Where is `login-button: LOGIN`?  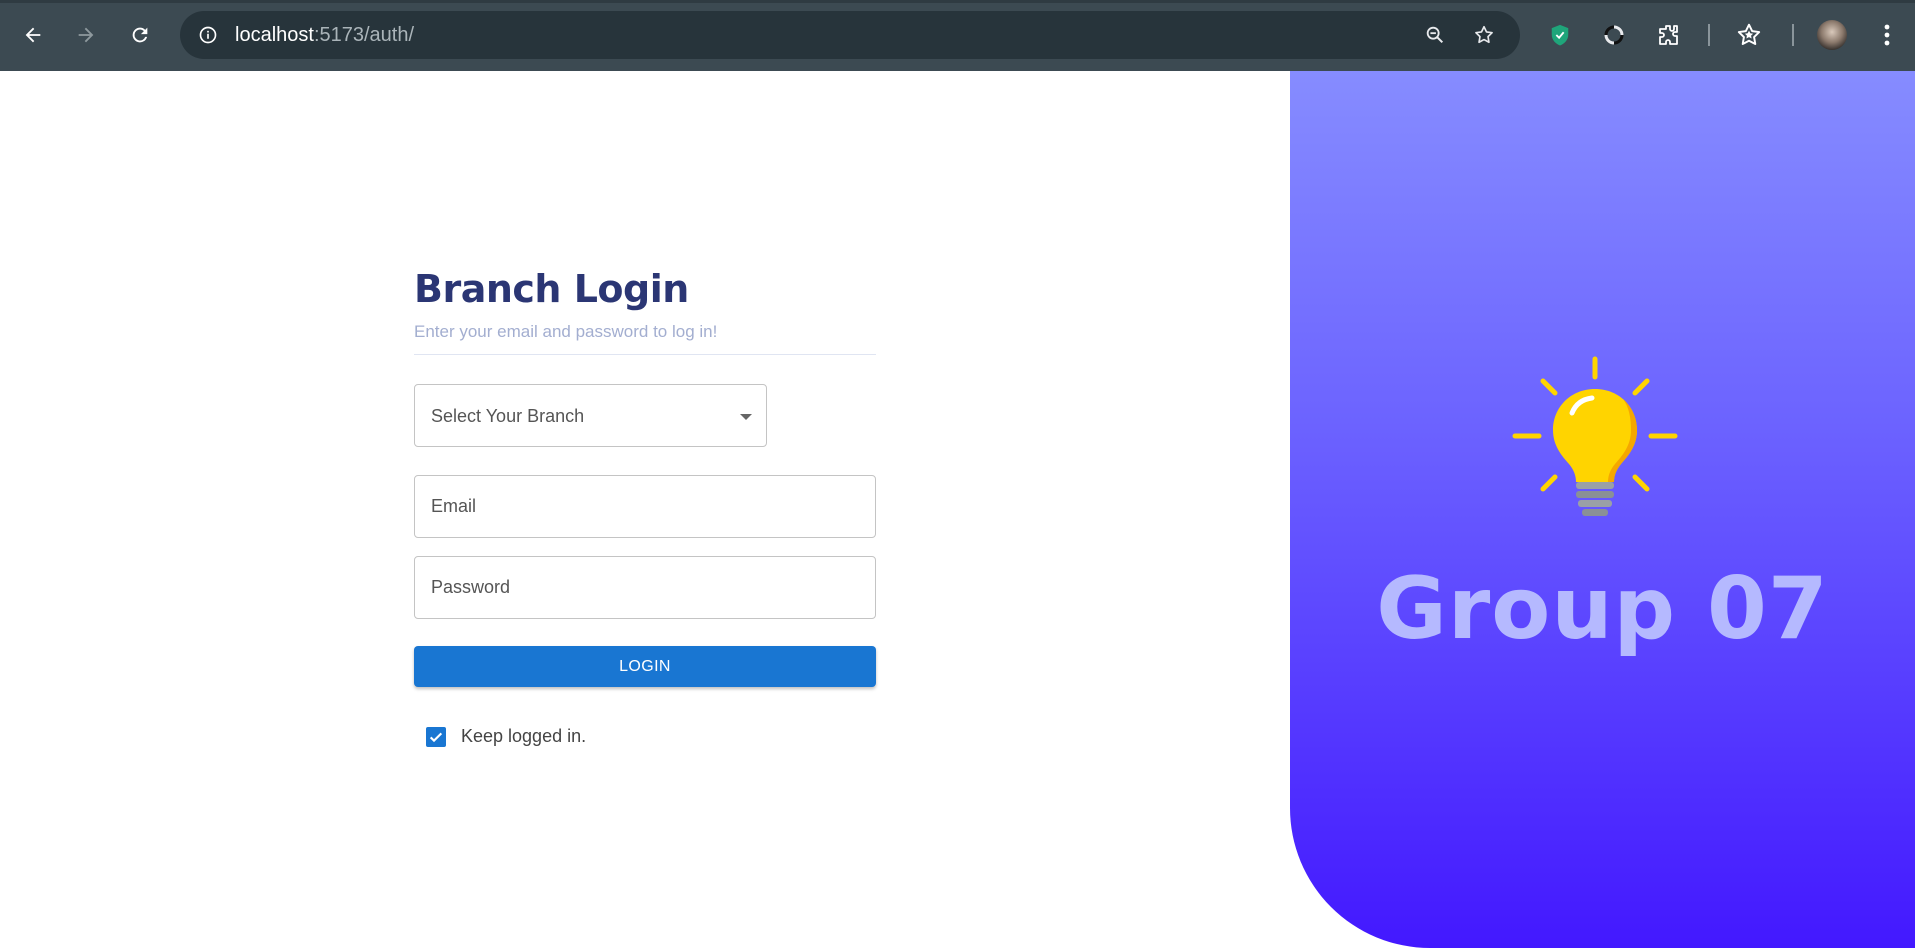 login-button: LOGIN is located at coordinates (645, 666).